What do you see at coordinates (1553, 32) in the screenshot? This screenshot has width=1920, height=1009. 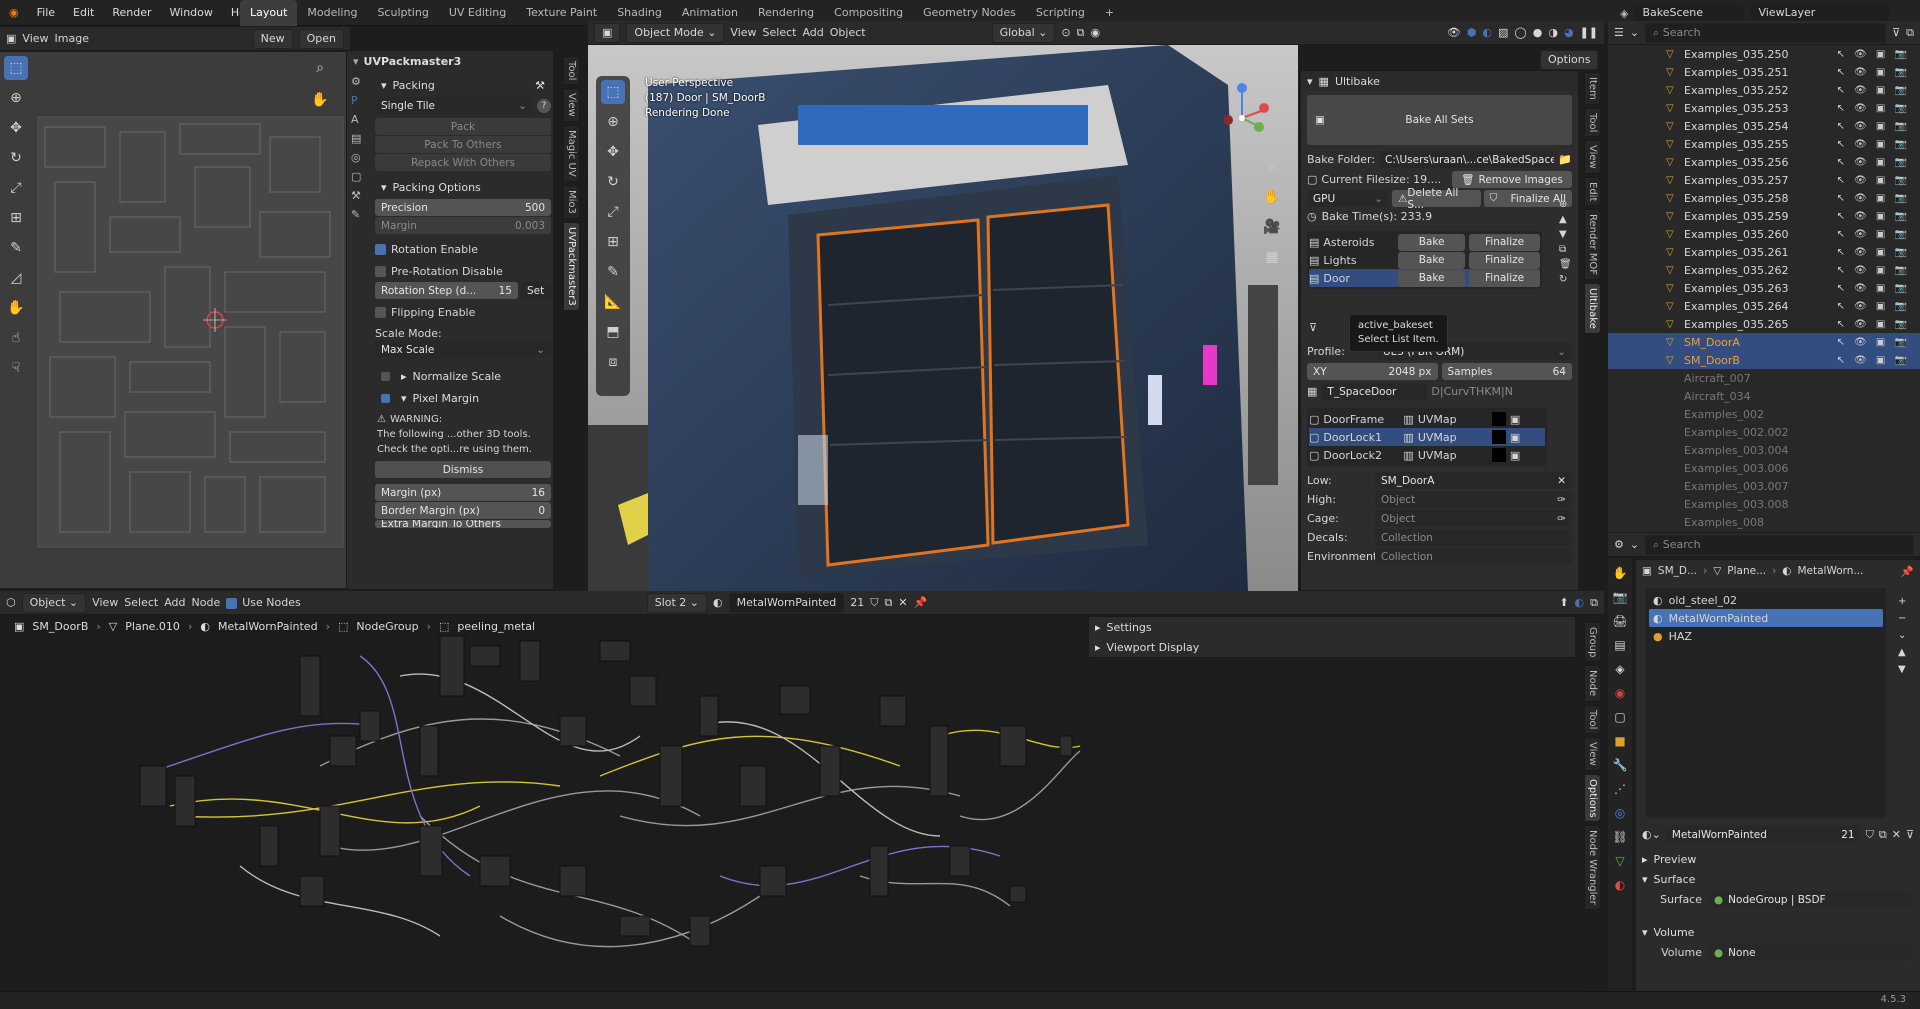 I see `shading-material-icon: ◑` at bounding box center [1553, 32].